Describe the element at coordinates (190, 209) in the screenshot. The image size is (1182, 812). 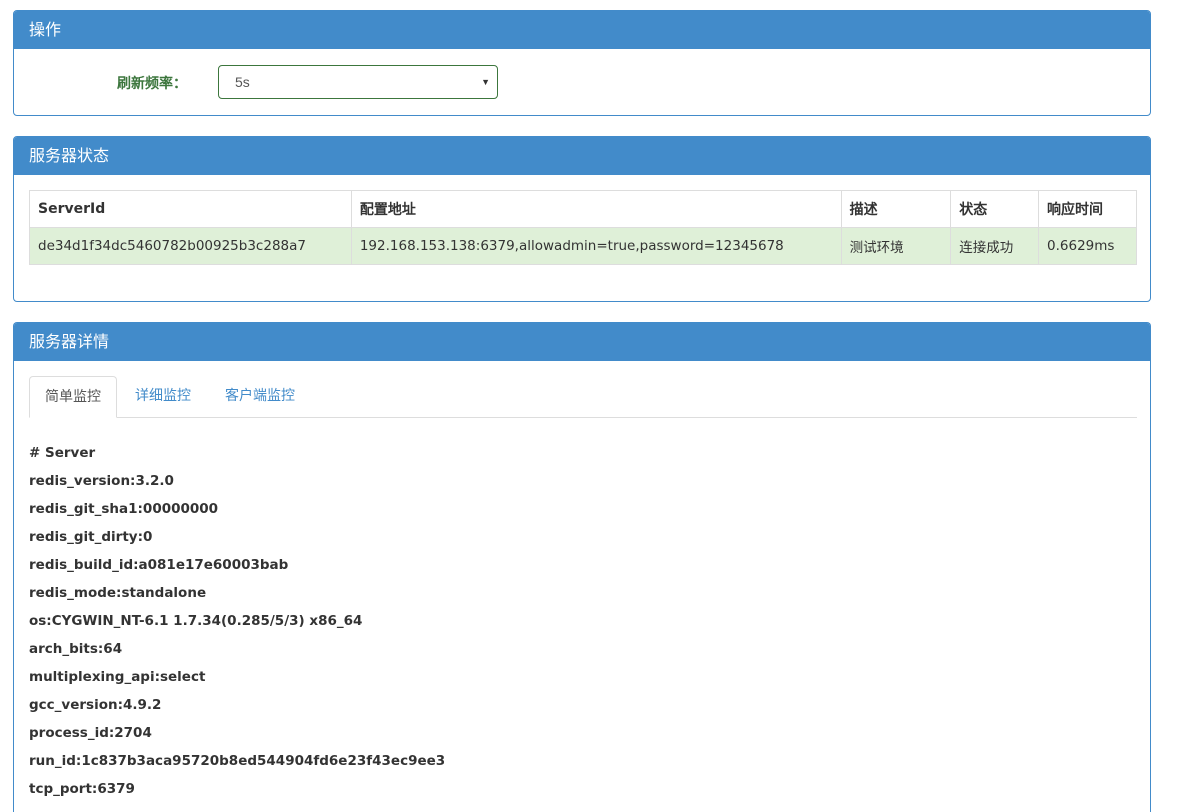
I see `column-header-serverid: ServerId` at that location.